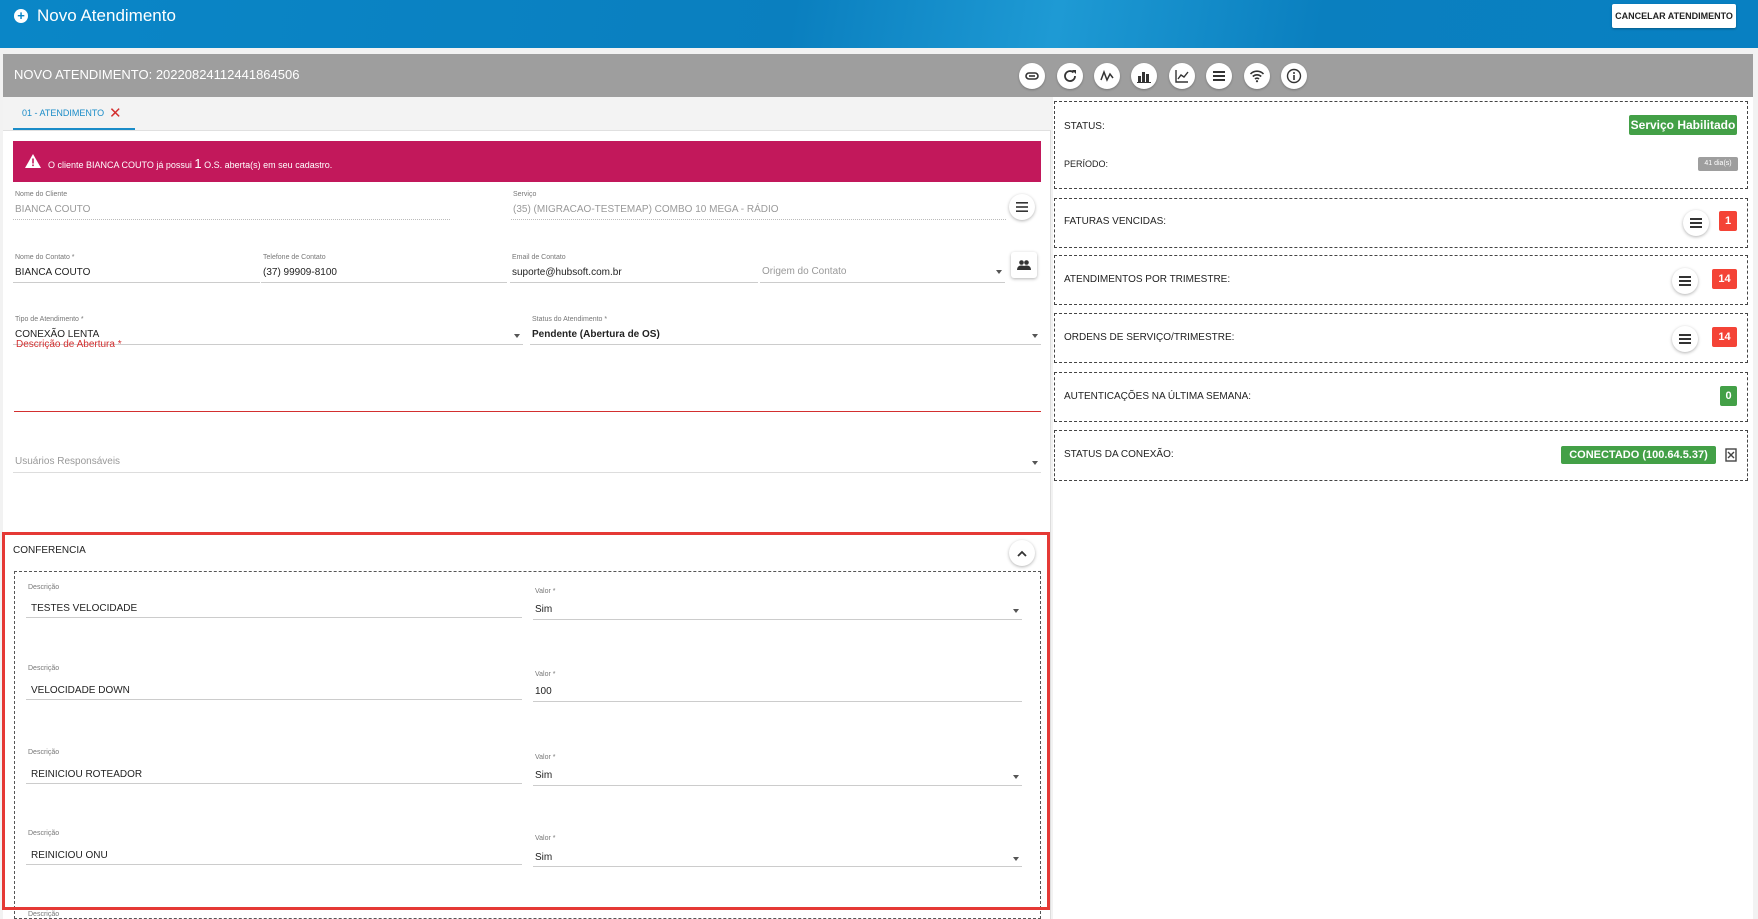 The width and height of the screenshot is (1758, 919). Describe the element at coordinates (63, 113) in the screenshot. I see `tab-label: 01 - ATENDIMENTO` at that location.